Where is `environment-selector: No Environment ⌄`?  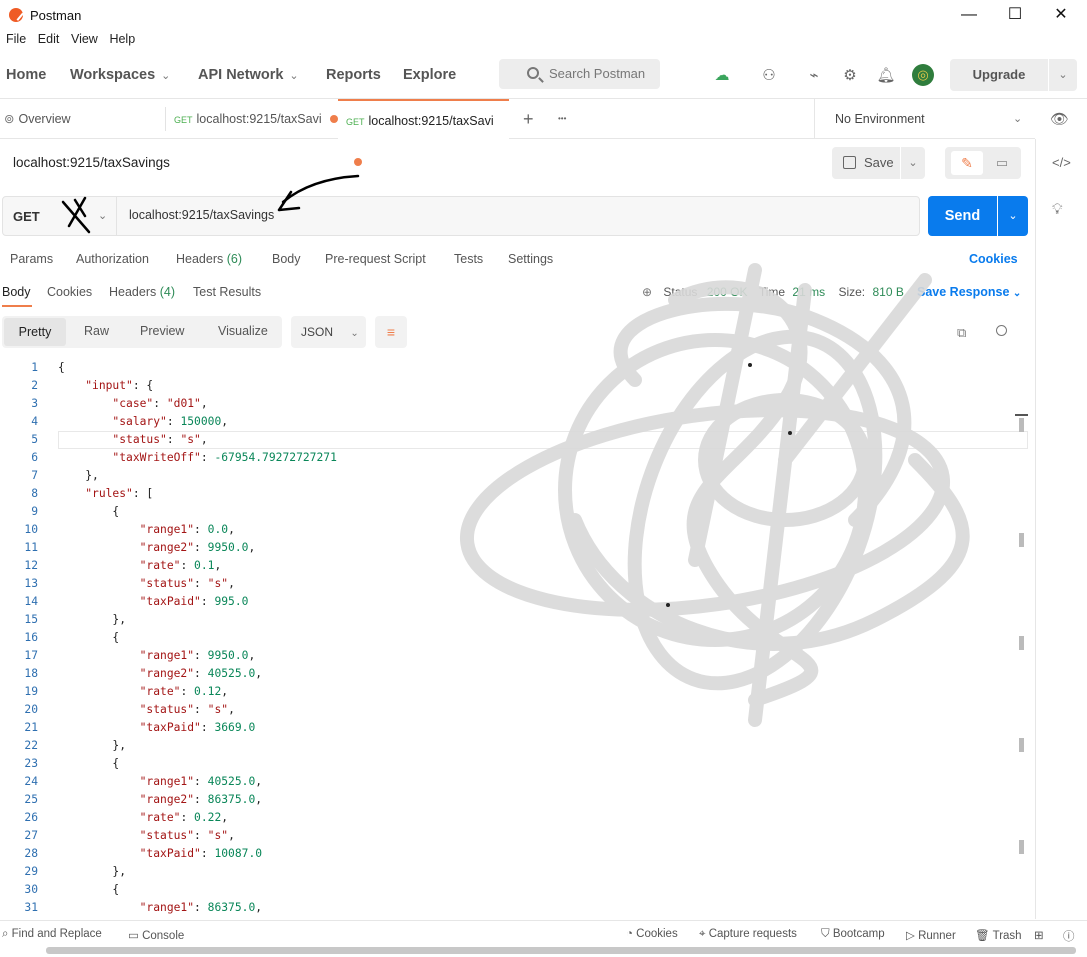 environment-selector: No Environment ⌄ is located at coordinates (924, 119).